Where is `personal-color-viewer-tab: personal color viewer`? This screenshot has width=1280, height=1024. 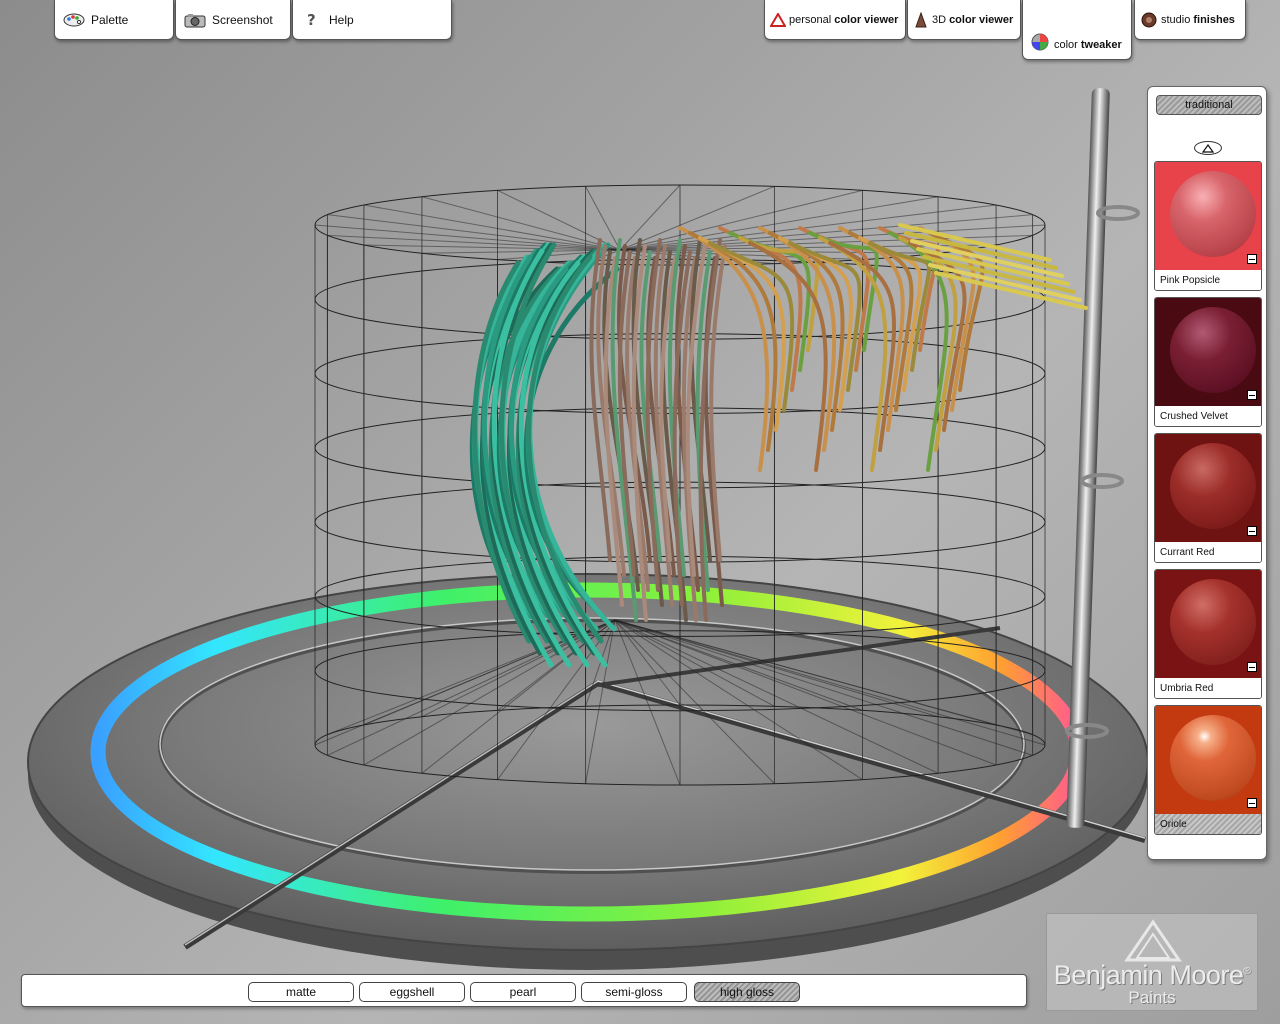
personal-color-viewer-tab: personal color viewer is located at coordinates (835, 20).